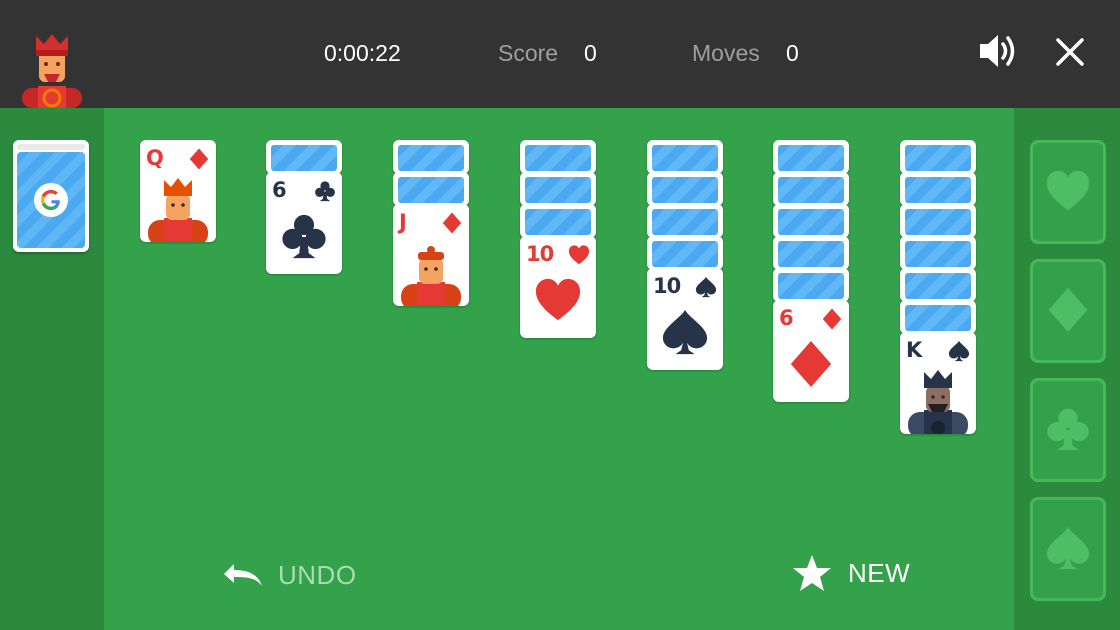  I want to click on card-10-of-hearts: 10, so click(558, 287).